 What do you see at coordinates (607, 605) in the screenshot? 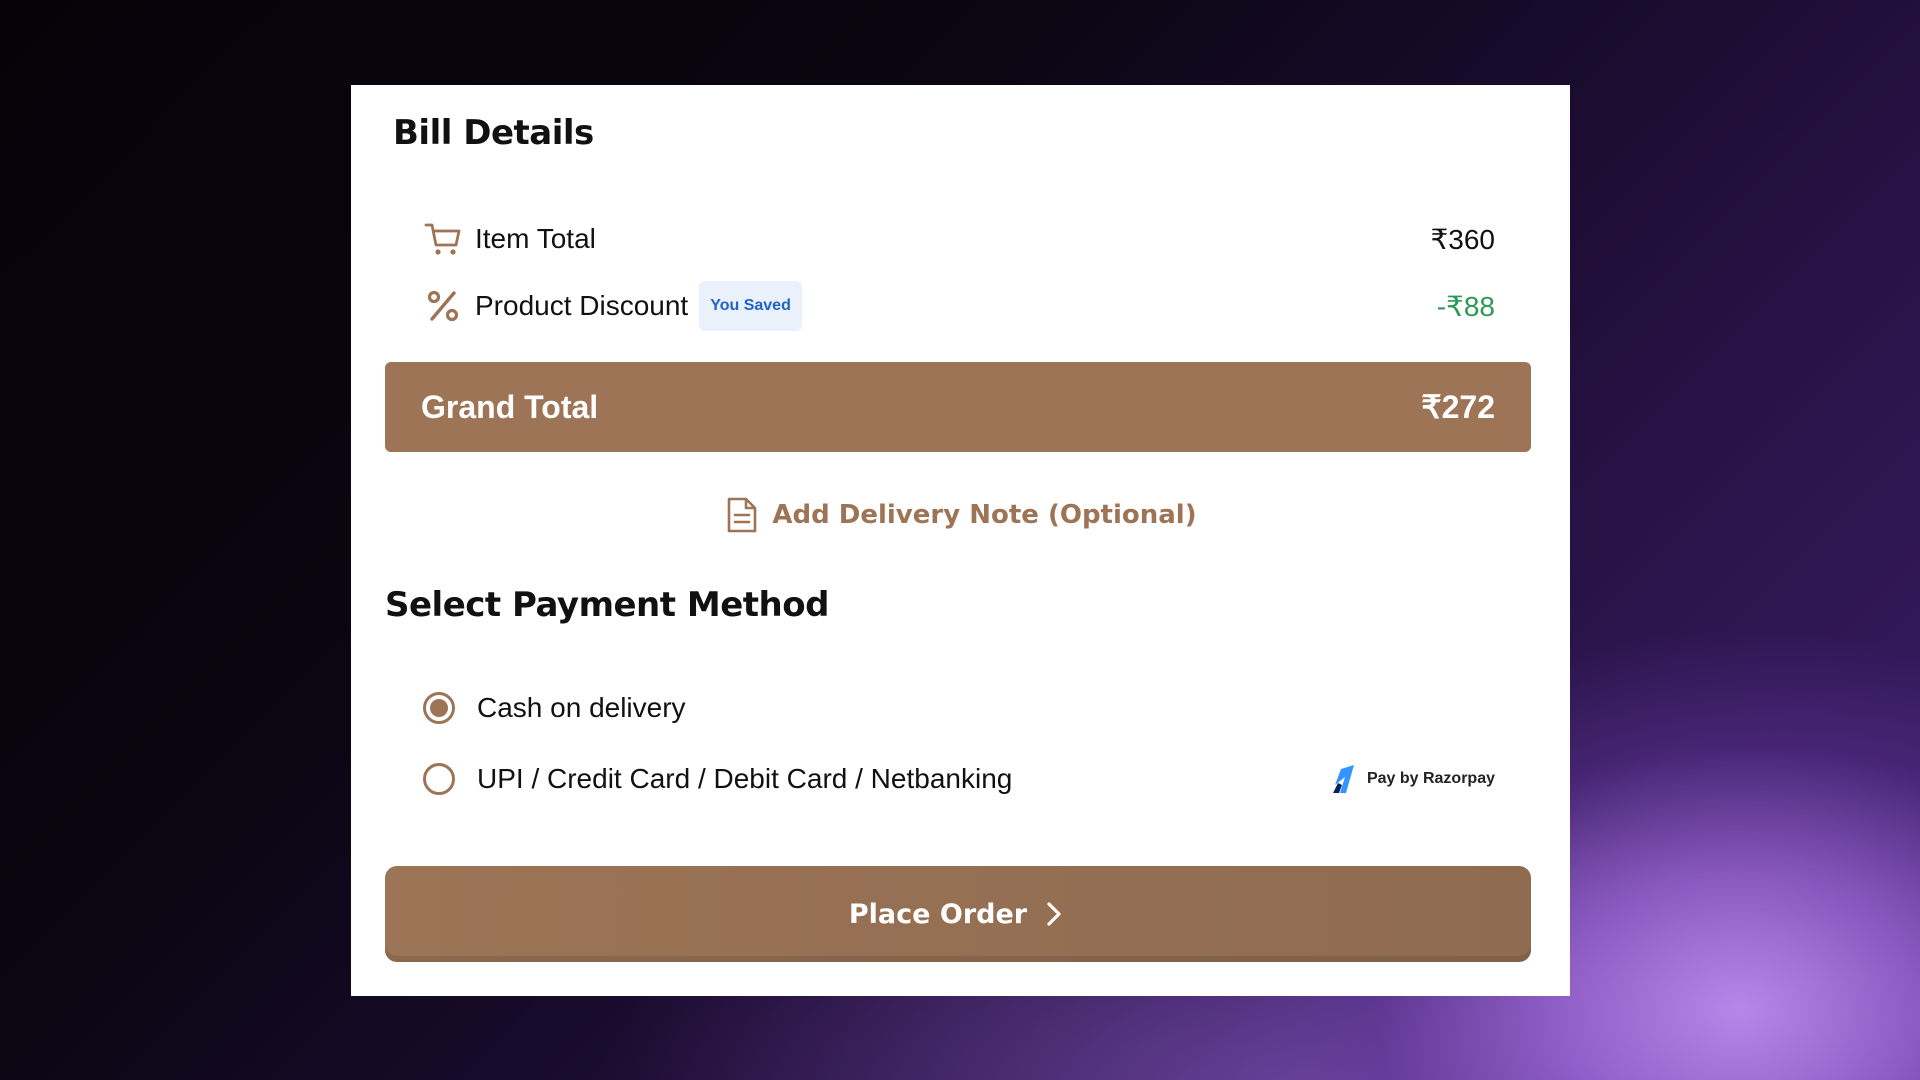
I see `payment-method-title: Select Payment Method` at bounding box center [607, 605].